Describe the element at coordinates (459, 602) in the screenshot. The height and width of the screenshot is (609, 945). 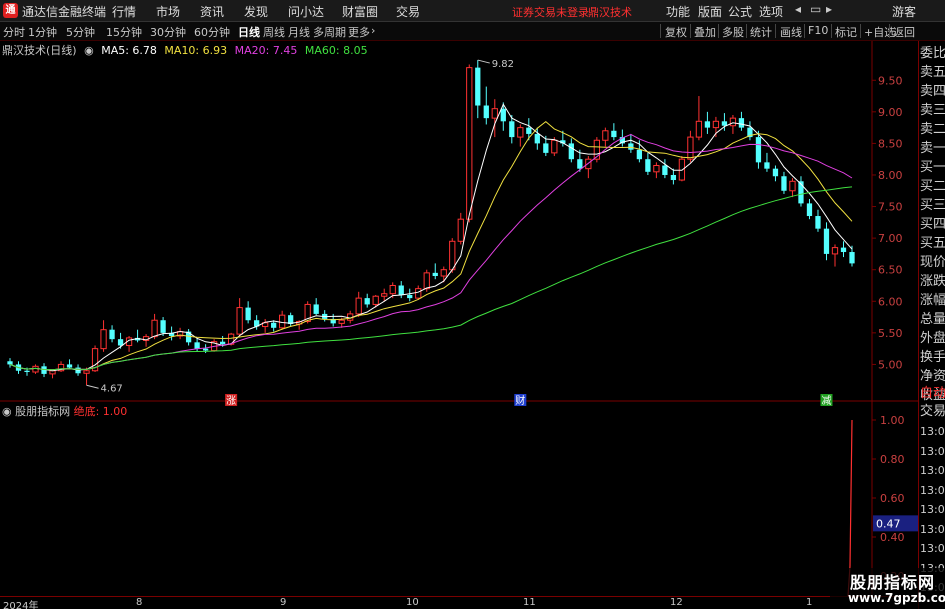
I see `time-axis: 2024年 8 9 10 11 12 1` at that location.